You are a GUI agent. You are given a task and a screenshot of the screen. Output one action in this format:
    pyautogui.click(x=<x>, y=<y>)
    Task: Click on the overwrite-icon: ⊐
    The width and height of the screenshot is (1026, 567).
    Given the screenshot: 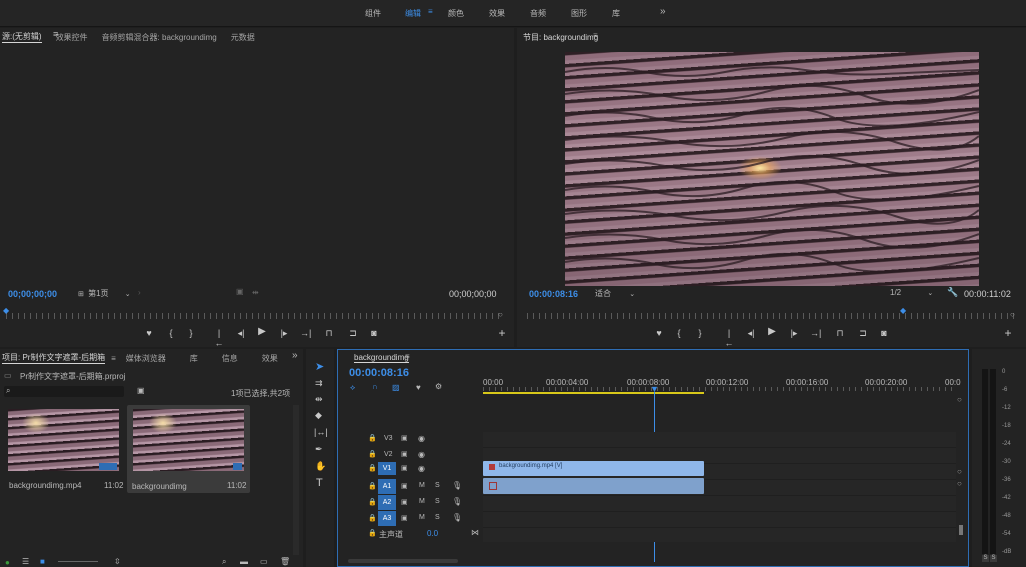 What is the action you would take?
    pyautogui.click(x=353, y=333)
    